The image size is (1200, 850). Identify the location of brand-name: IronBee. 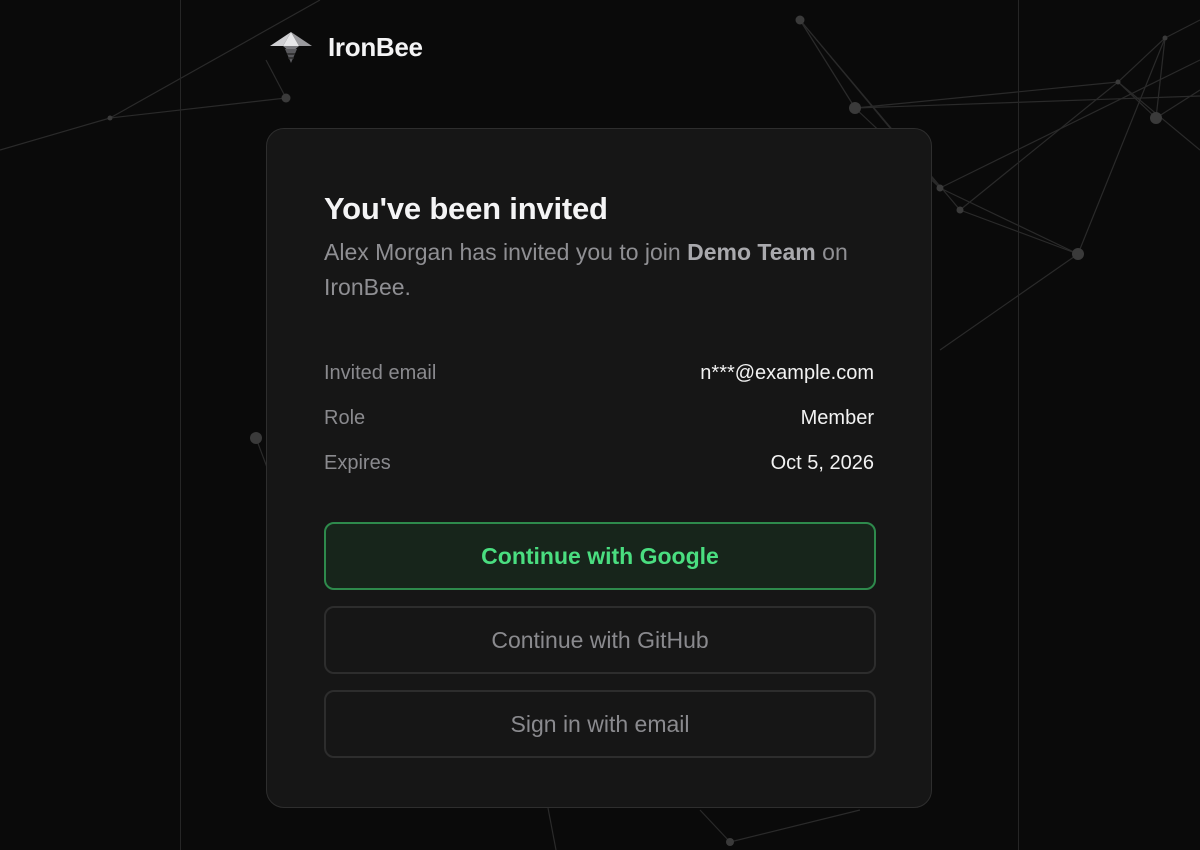
(375, 46).